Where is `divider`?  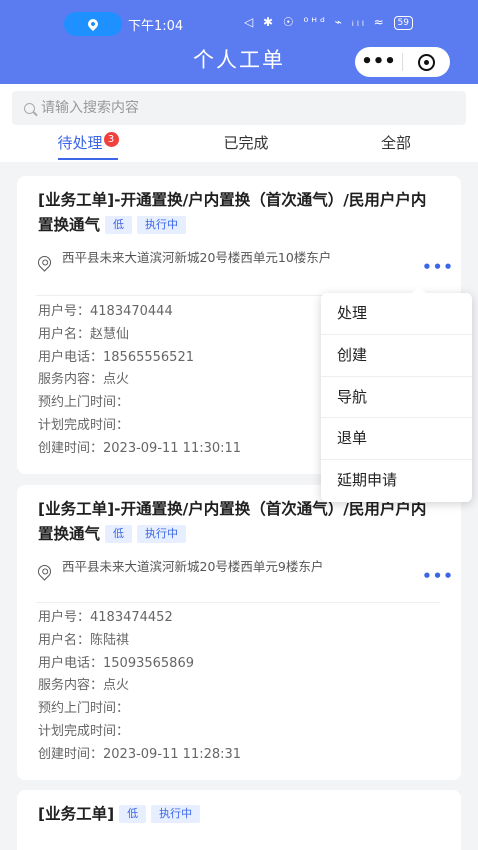 divider is located at coordinates (238, 602).